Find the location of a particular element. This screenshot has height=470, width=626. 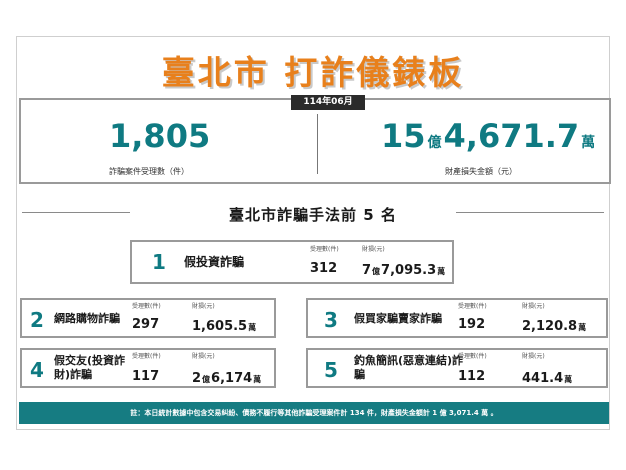

case-count: 297 is located at coordinates (146, 324).